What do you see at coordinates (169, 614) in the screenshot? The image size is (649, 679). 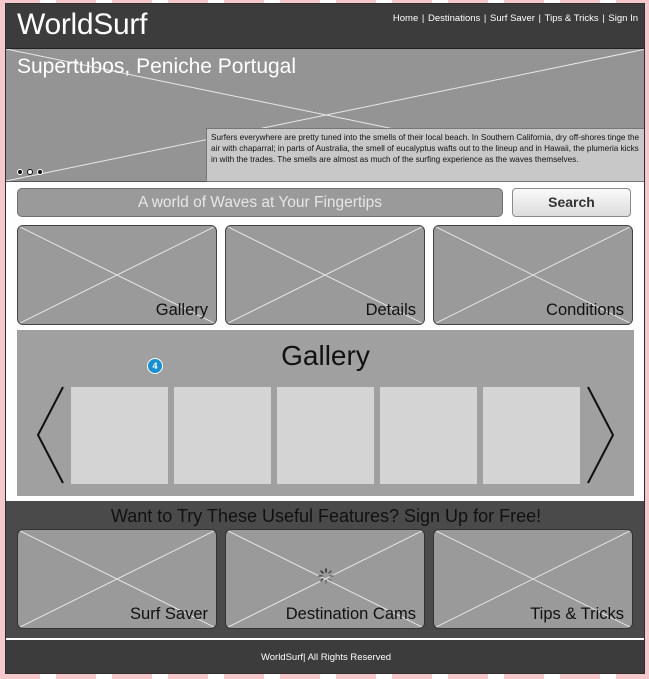 I see `feature-label: Surf Saver` at bounding box center [169, 614].